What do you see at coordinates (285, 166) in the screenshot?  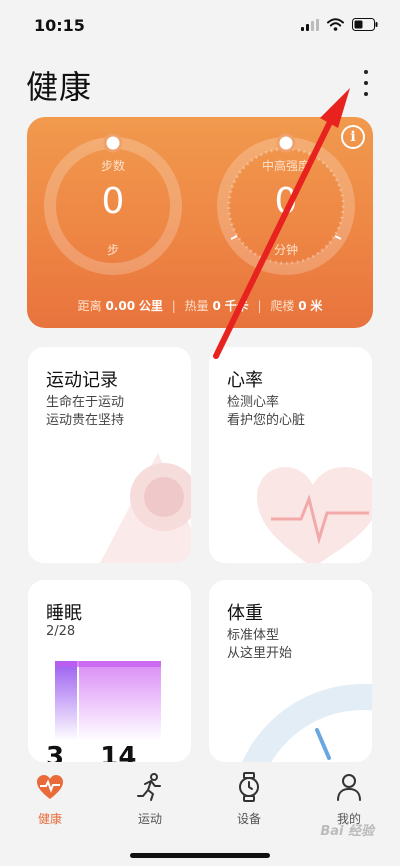 I see `intensity-label: 中高强度` at bounding box center [285, 166].